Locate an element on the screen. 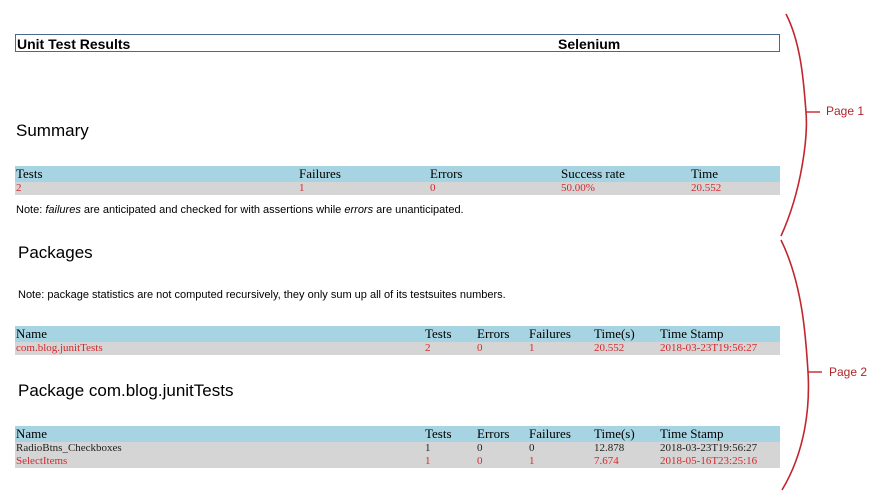  page-braces is located at coordinates (801, 252).